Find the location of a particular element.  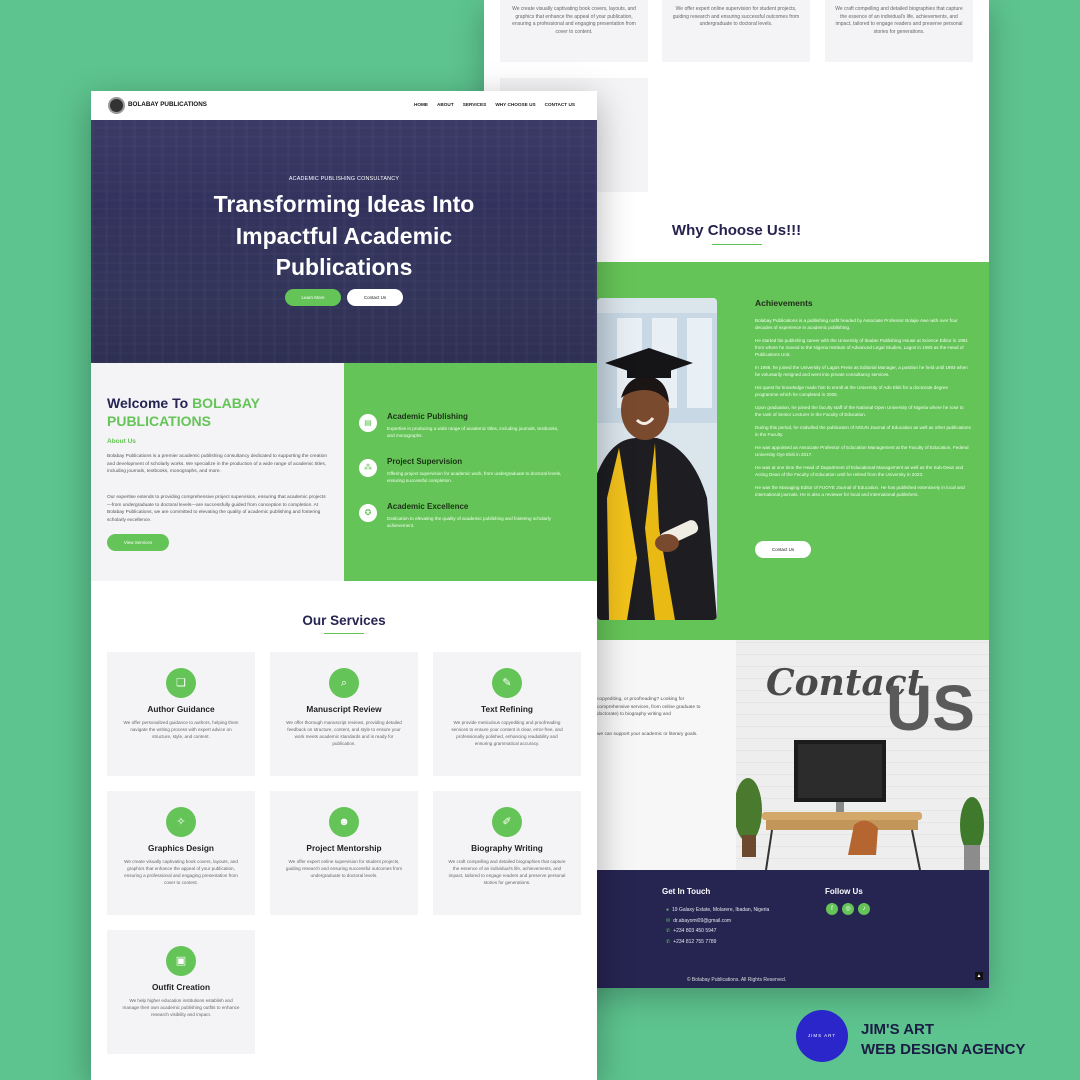

nav-home: HOME is located at coordinates (421, 104).